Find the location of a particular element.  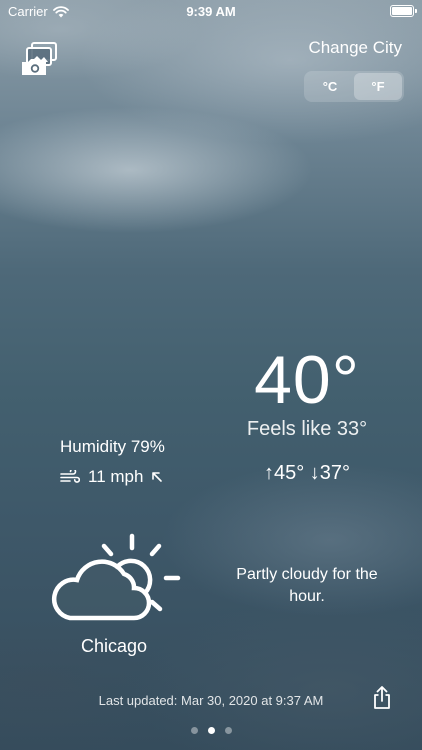

share-button is located at coordinates (382, 698).